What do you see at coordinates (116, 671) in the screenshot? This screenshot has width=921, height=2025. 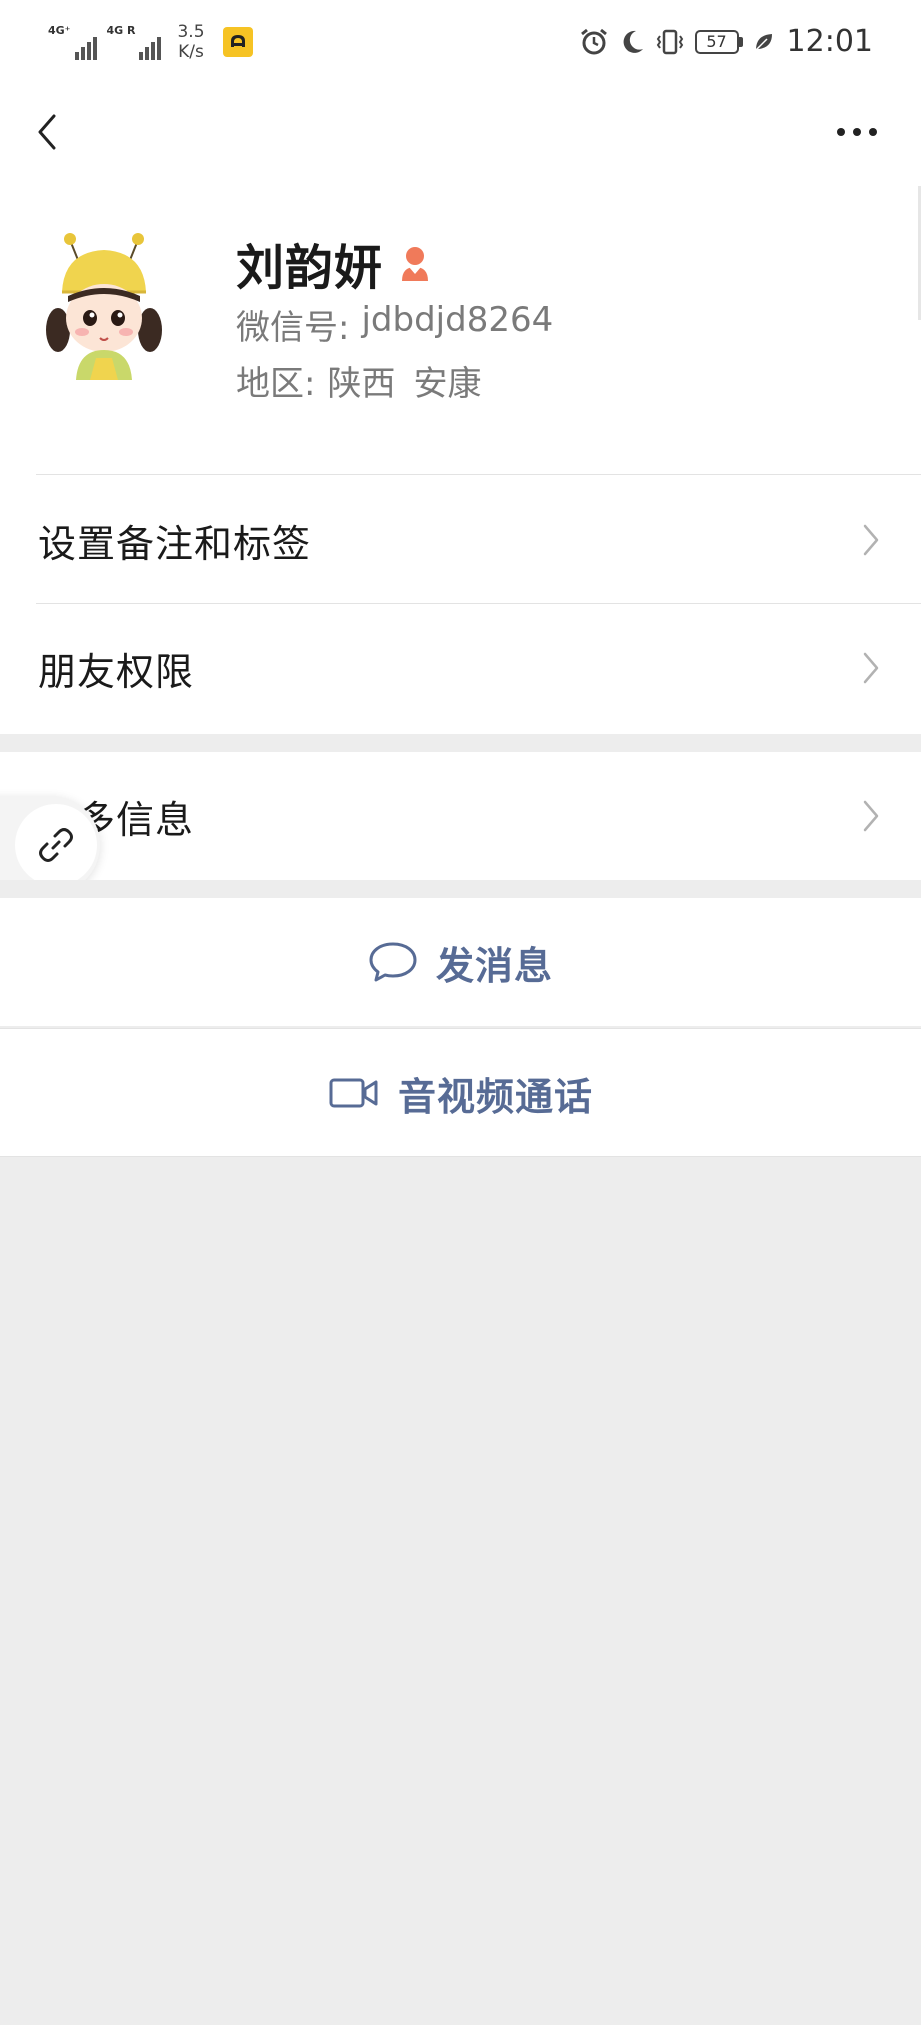 I see `friend-permissions-label: 朋友权限` at bounding box center [116, 671].